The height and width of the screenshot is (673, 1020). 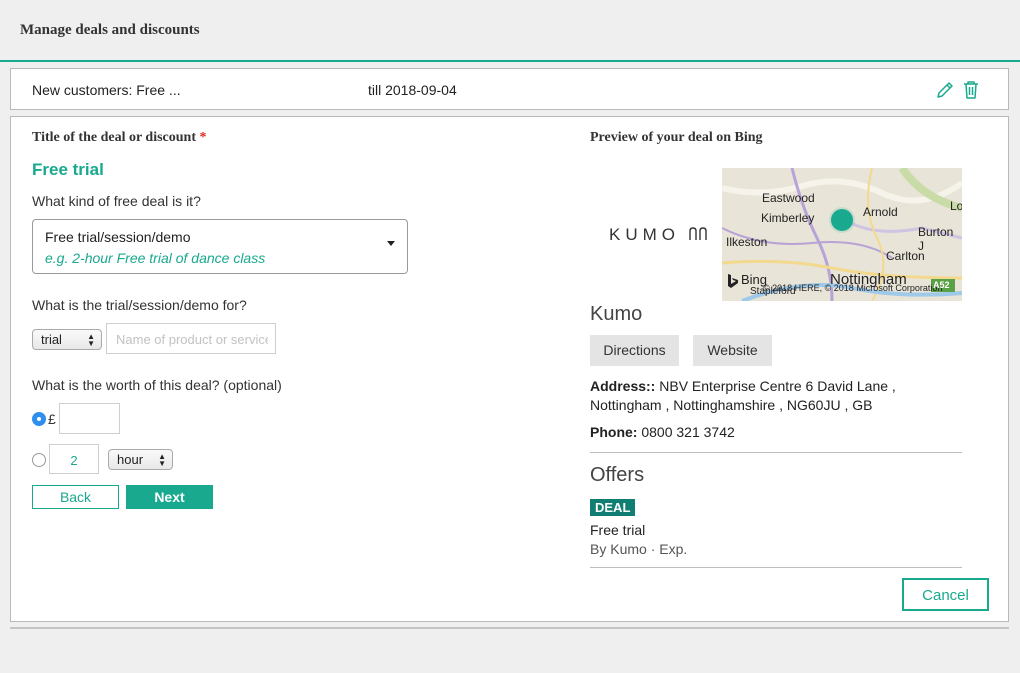 I want to click on product-name-input: Name of product or service, so click(x=191, y=338).